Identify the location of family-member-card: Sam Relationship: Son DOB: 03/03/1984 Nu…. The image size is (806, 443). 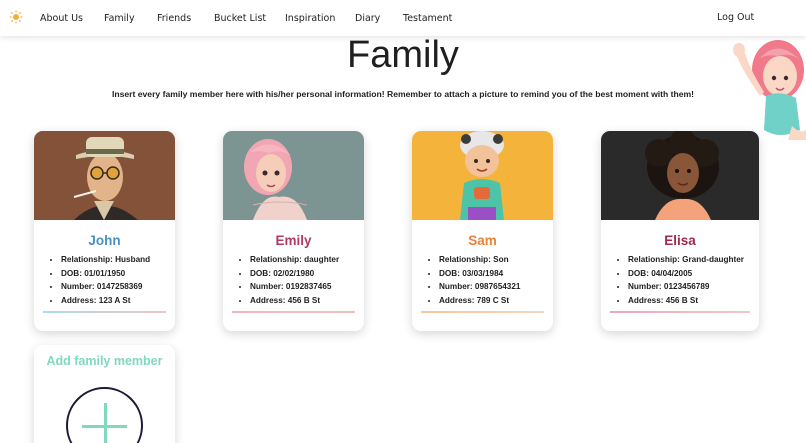
(482, 231).